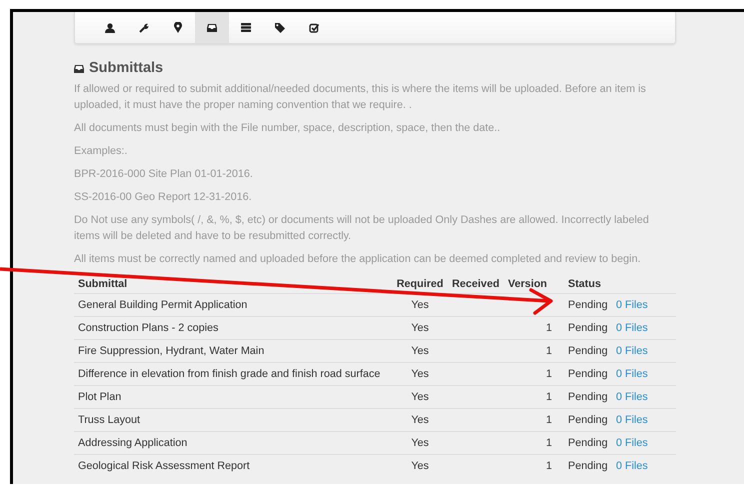  Describe the element at coordinates (110, 27) in the screenshot. I see `person-icon` at that location.